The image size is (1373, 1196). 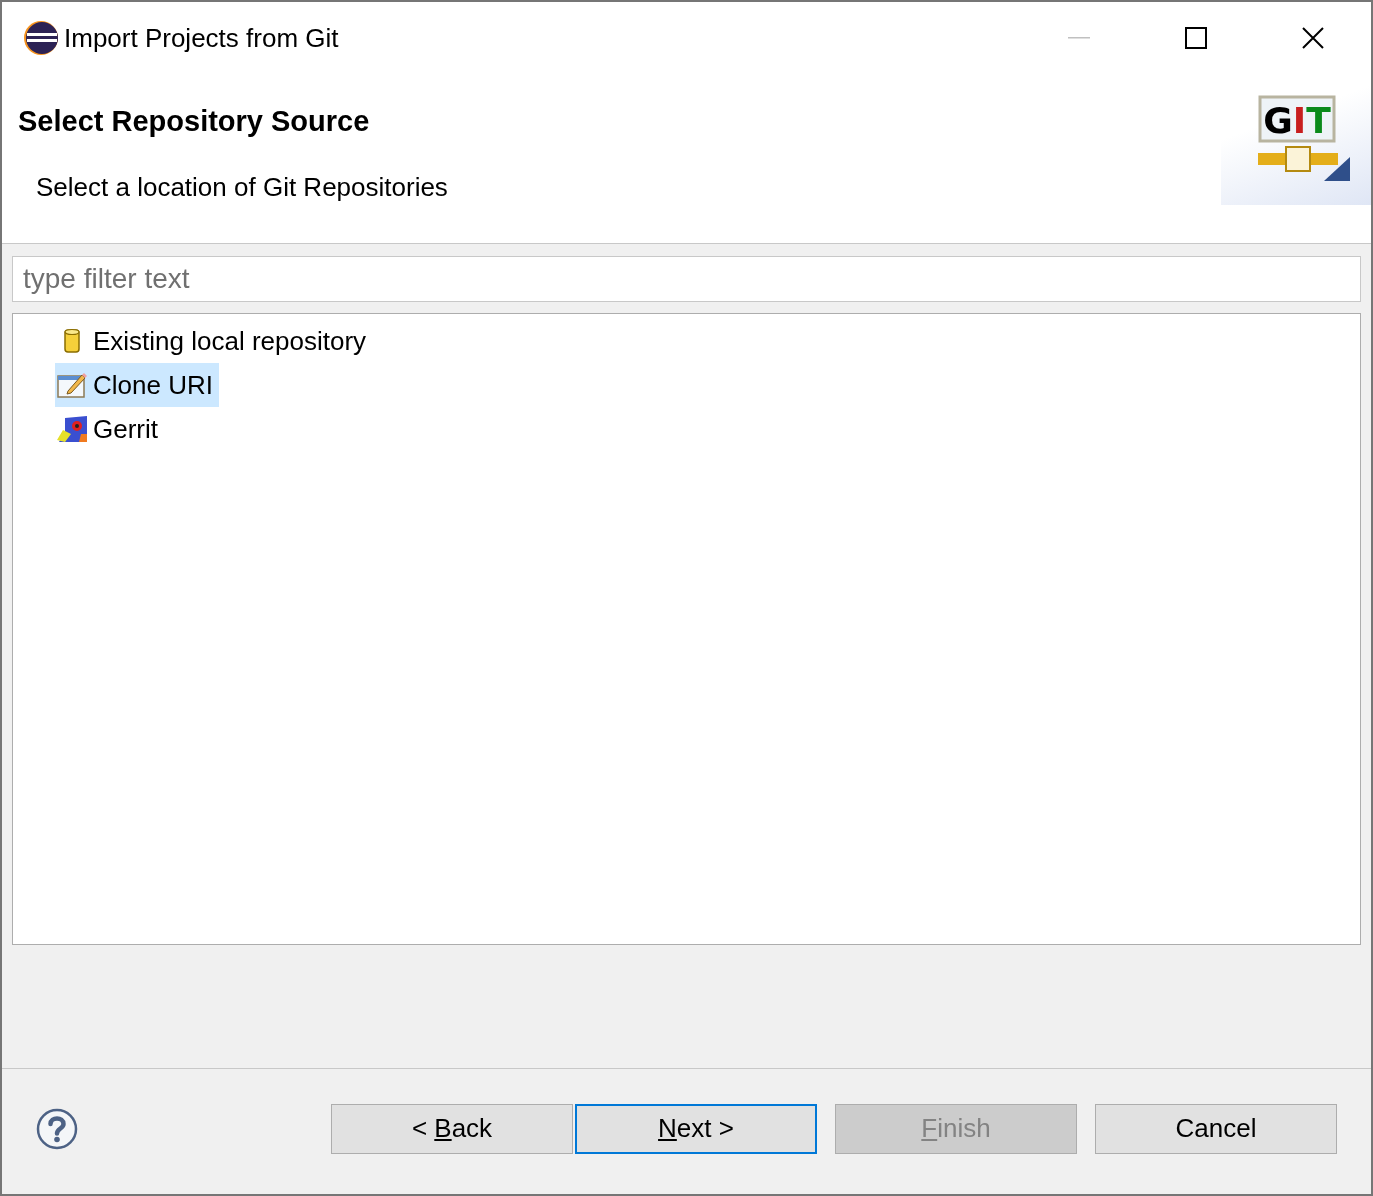 What do you see at coordinates (153, 385) in the screenshot?
I see `tree-item-label: Clone URI` at bounding box center [153, 385].